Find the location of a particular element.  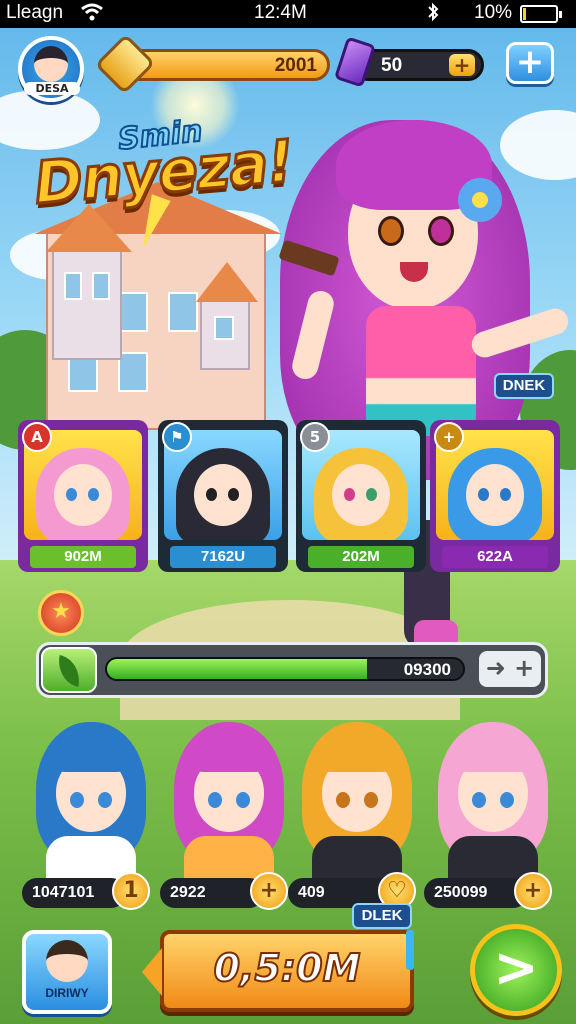

card-value: 622A is located at coordinates (495, 557).